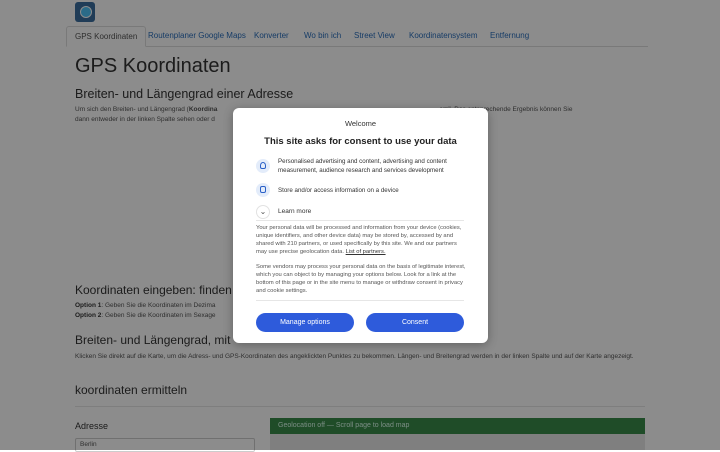 This screenshot has width=720, height=452. What do you see at coordinates (360, 123) in the screenshot?
I see `consent-welcome: Welcome` at bounding box center [360, 123].